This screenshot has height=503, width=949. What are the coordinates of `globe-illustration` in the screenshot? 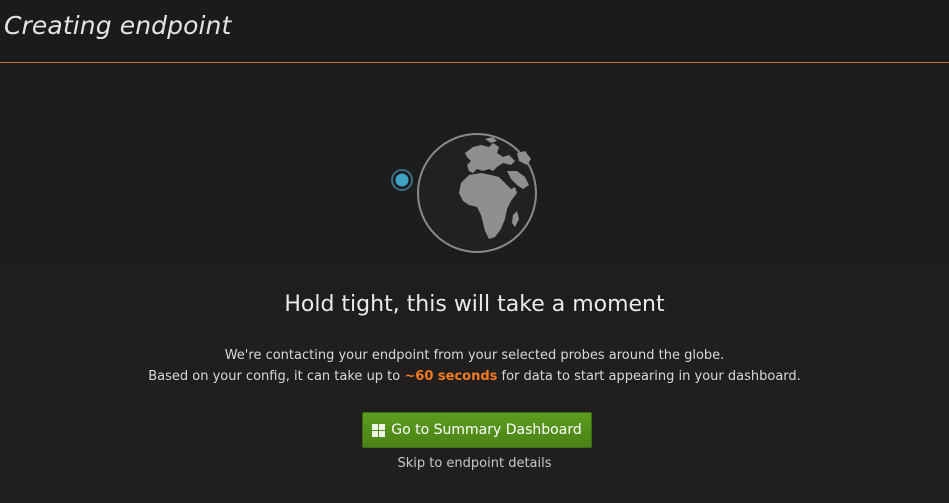 It's located at (464, 193).